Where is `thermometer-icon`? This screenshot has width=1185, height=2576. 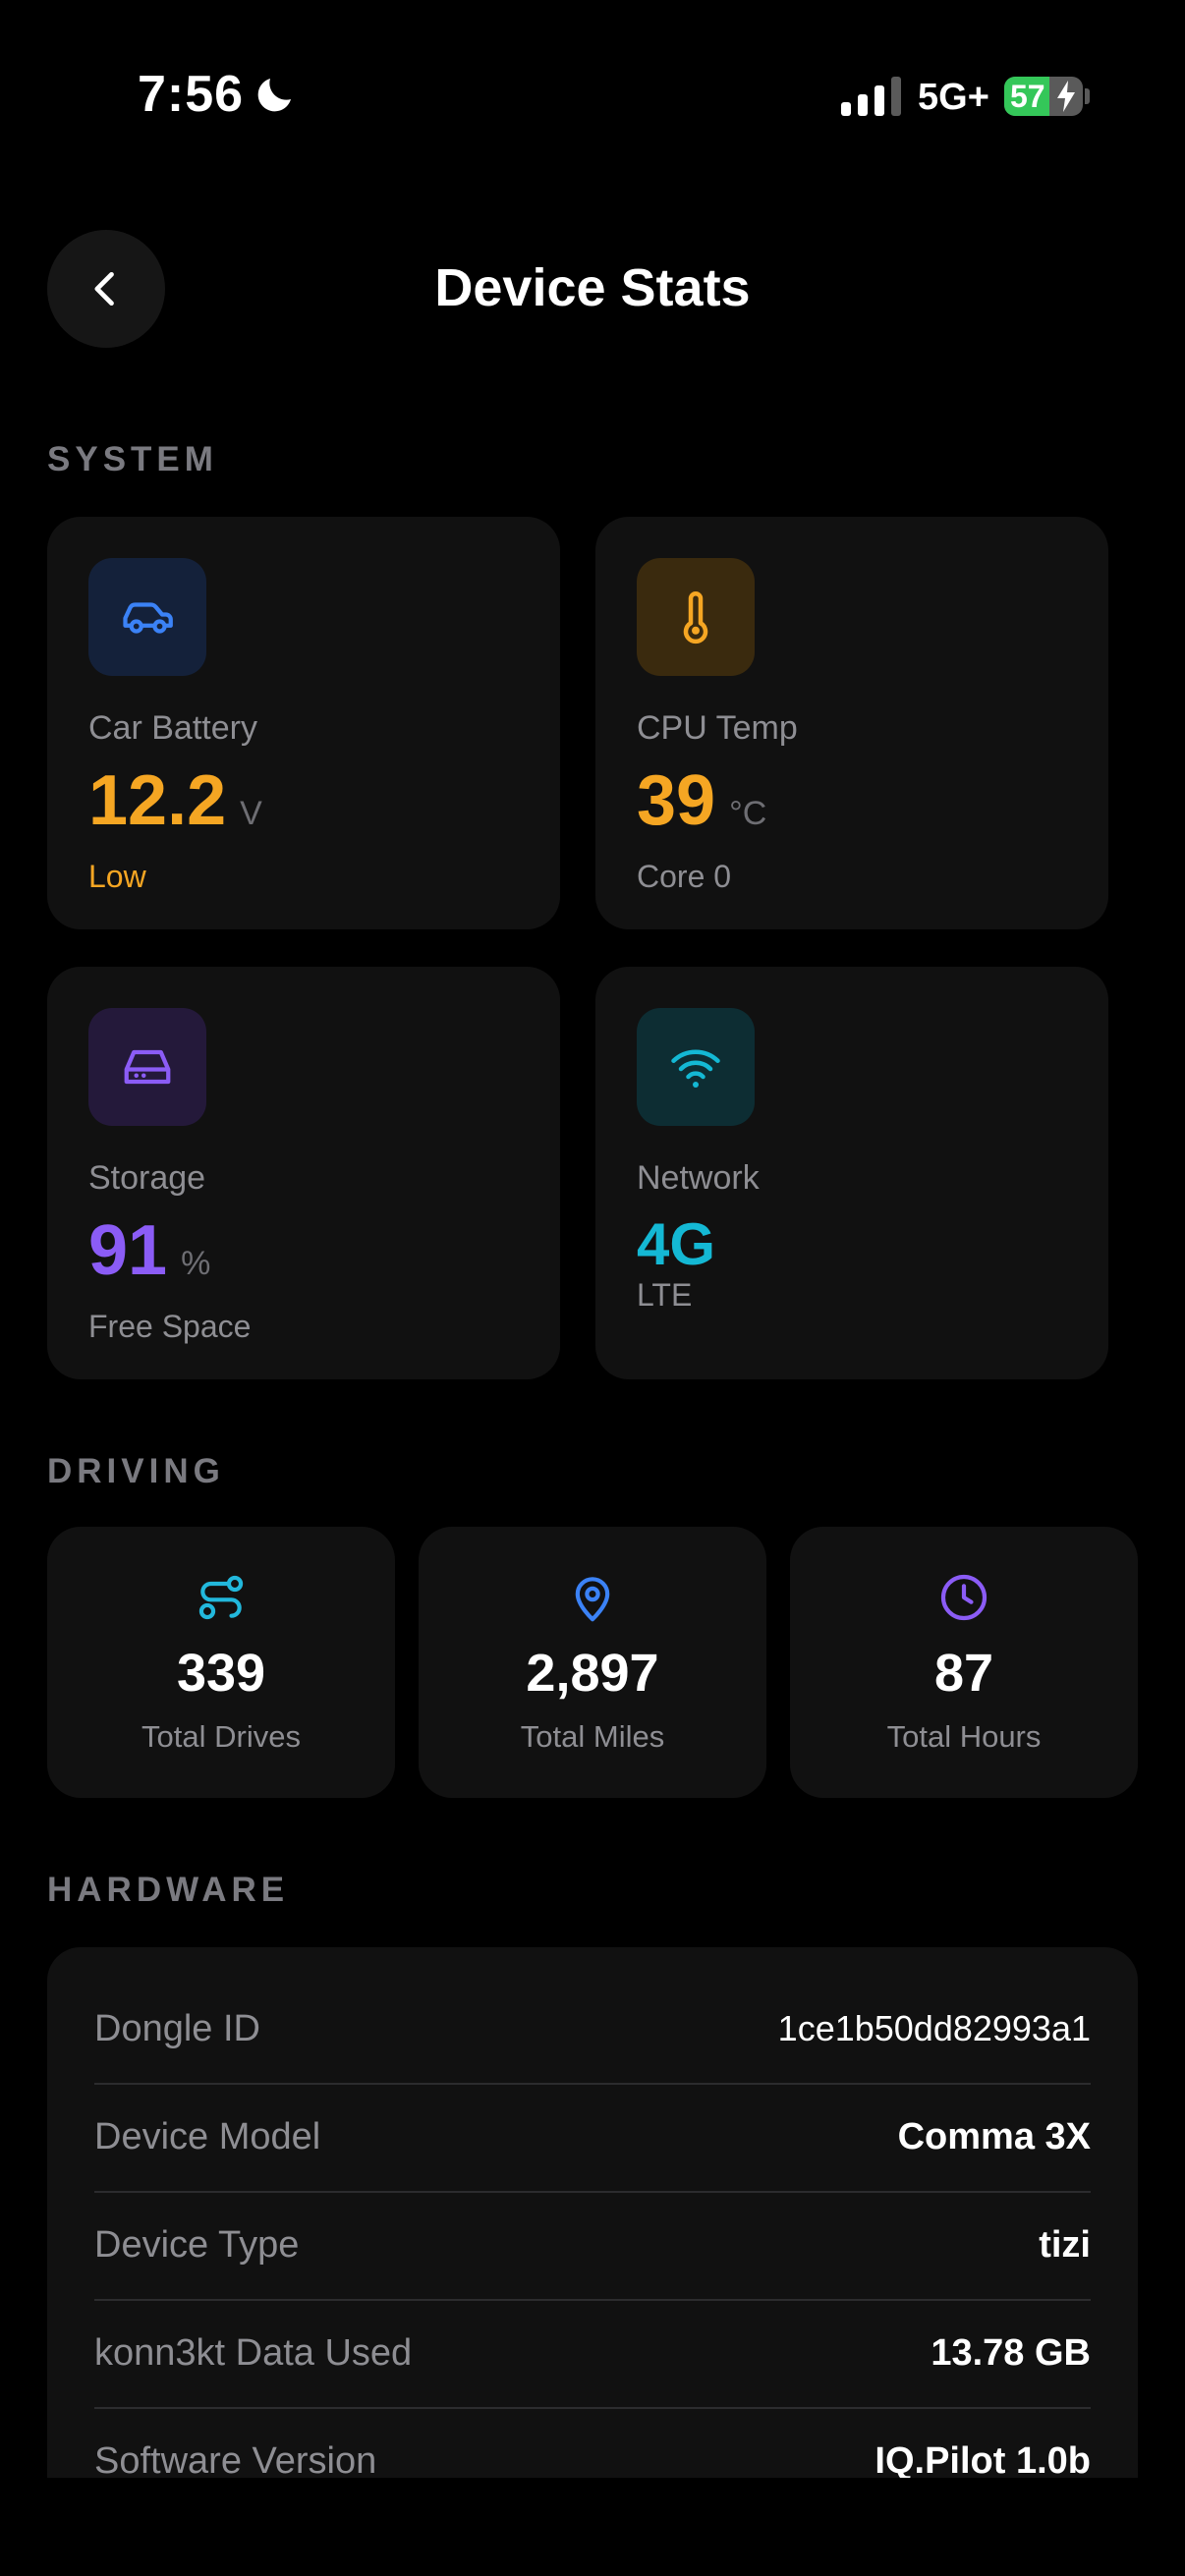 thermometer-icon is located at coordinates (695, 617).